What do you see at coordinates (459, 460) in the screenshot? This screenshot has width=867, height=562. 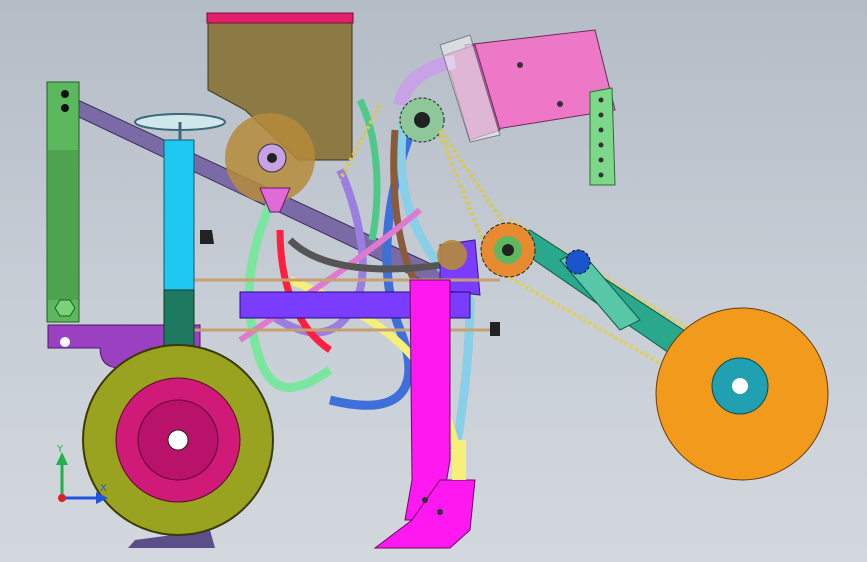 I see `seed-boot-yellow` at bounding box center [459, 460].